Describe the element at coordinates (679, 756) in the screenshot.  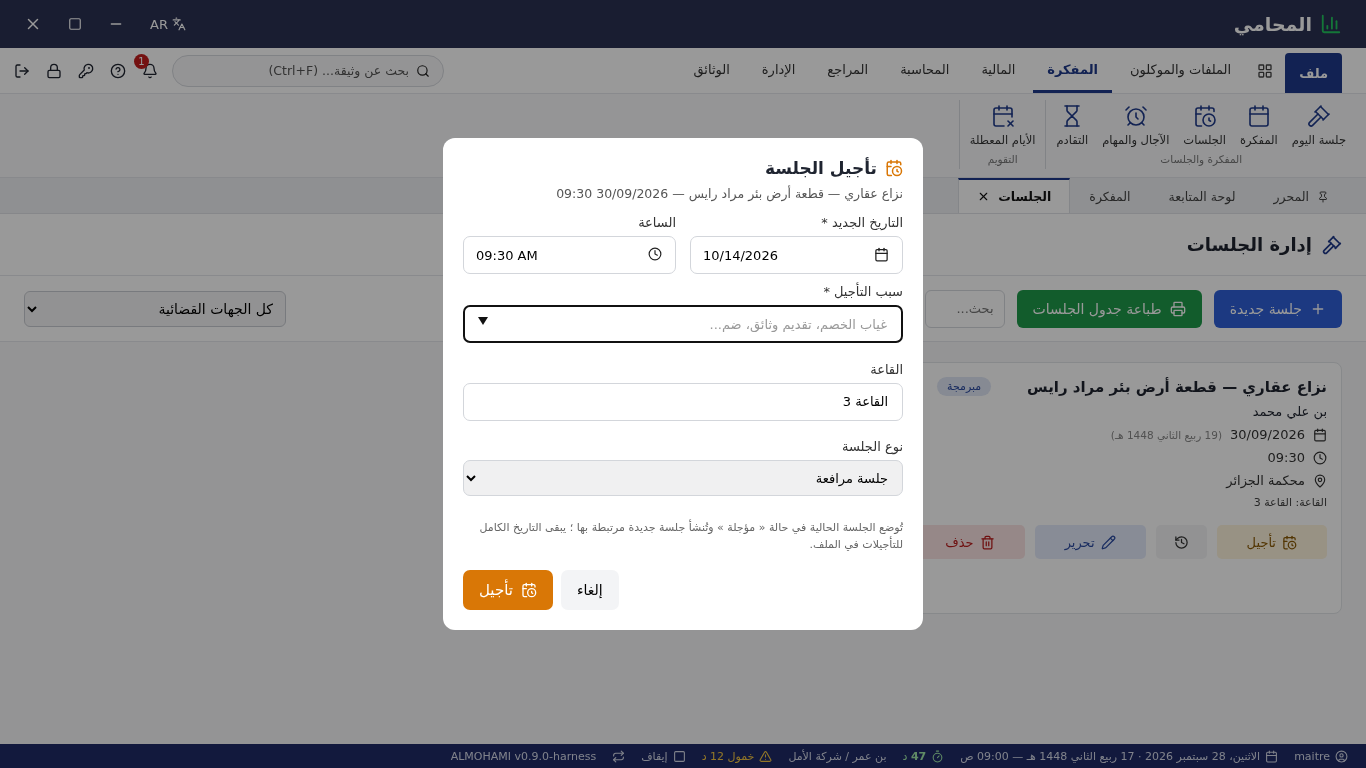
I see `checkbox-icon` at that location.